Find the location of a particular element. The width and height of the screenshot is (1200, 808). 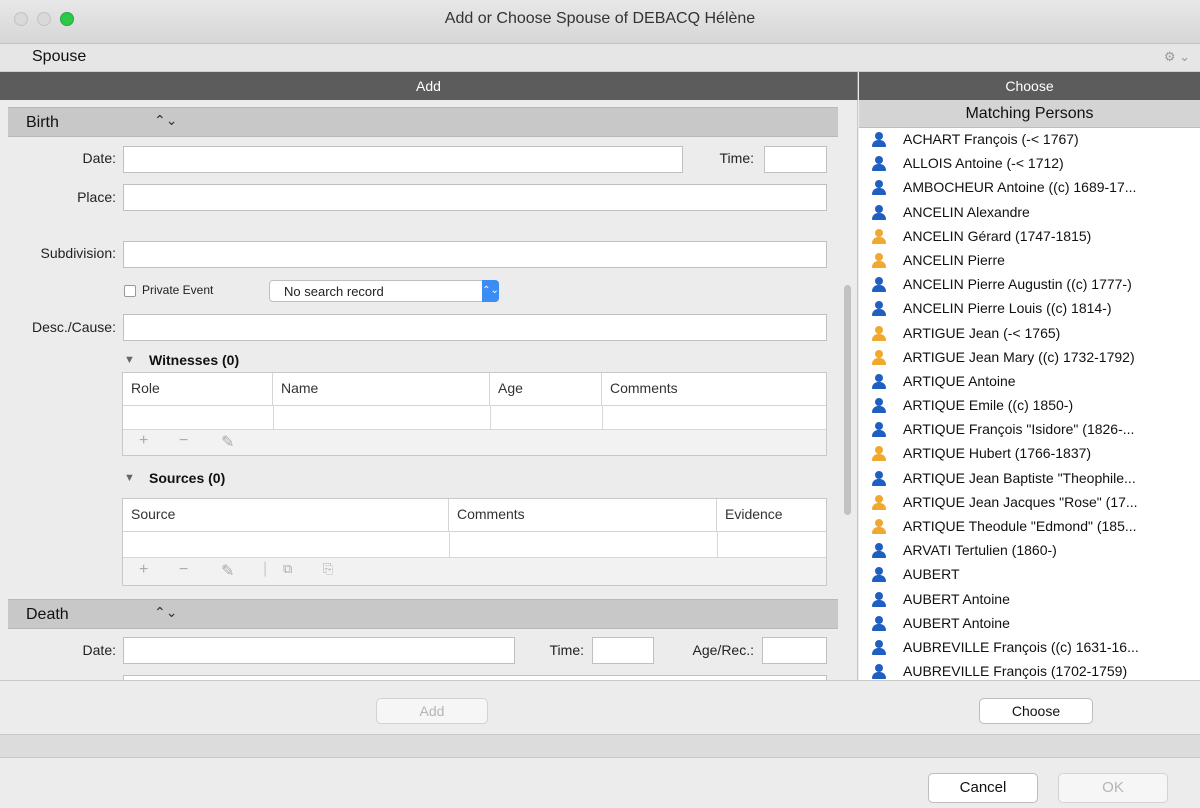

add-button: Add is located at coordinates (432, 711).